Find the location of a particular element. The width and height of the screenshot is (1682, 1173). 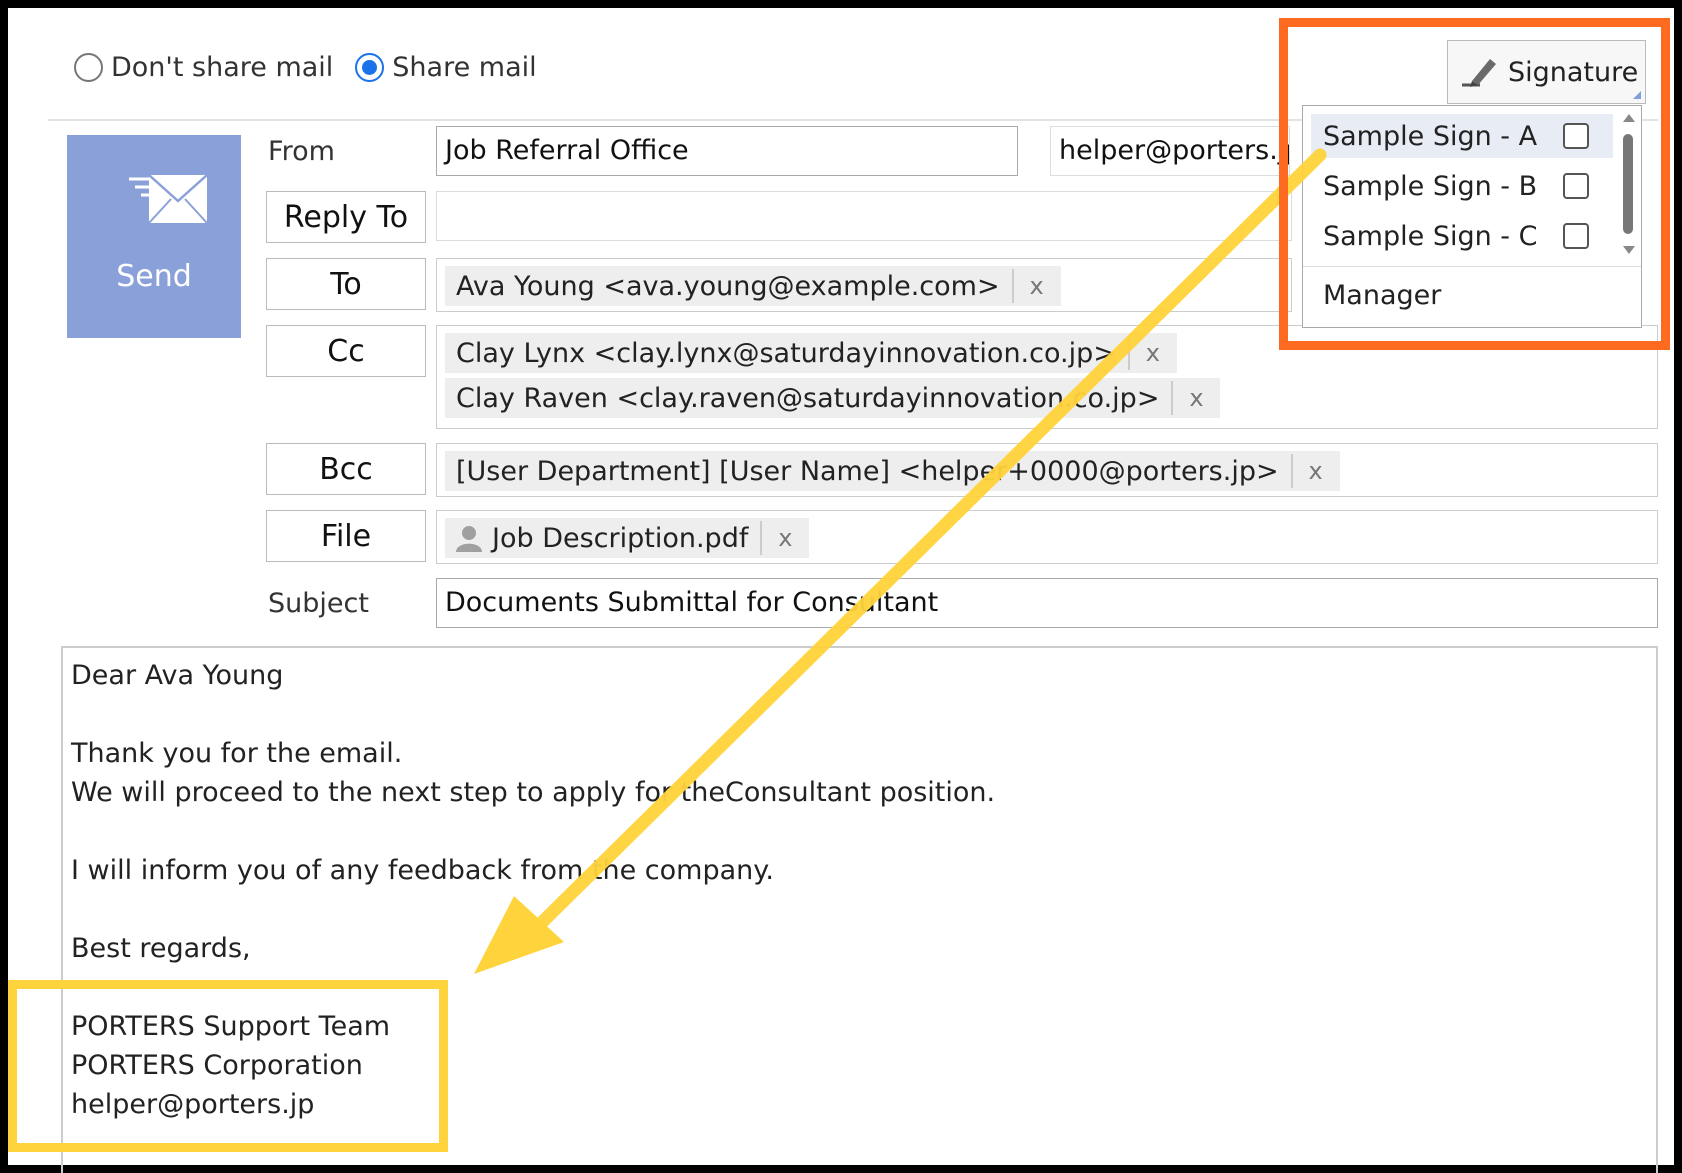

recipient-token-label: Ava Young <ava.young@example.com> is located at coordinates (728, 286).